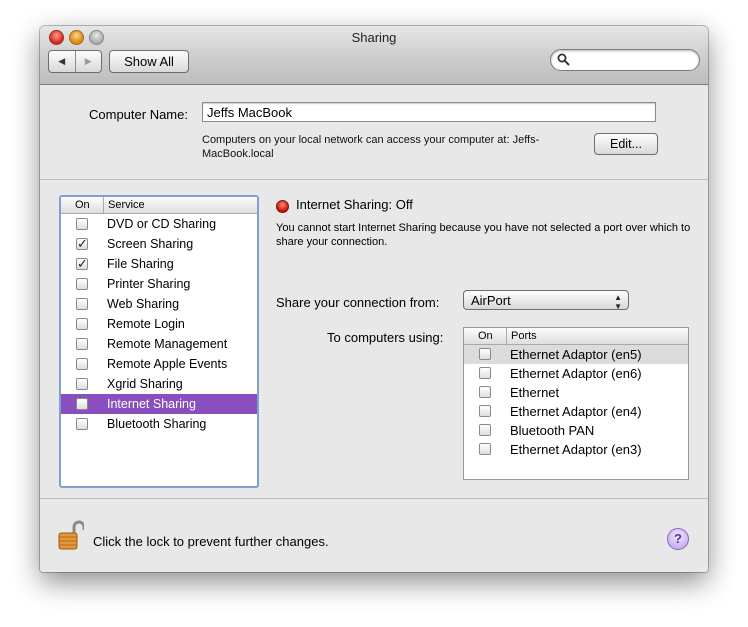 The height and width of the screenshot is (627, 748). I want to click on status-indicator-icon, so click(282, 206).